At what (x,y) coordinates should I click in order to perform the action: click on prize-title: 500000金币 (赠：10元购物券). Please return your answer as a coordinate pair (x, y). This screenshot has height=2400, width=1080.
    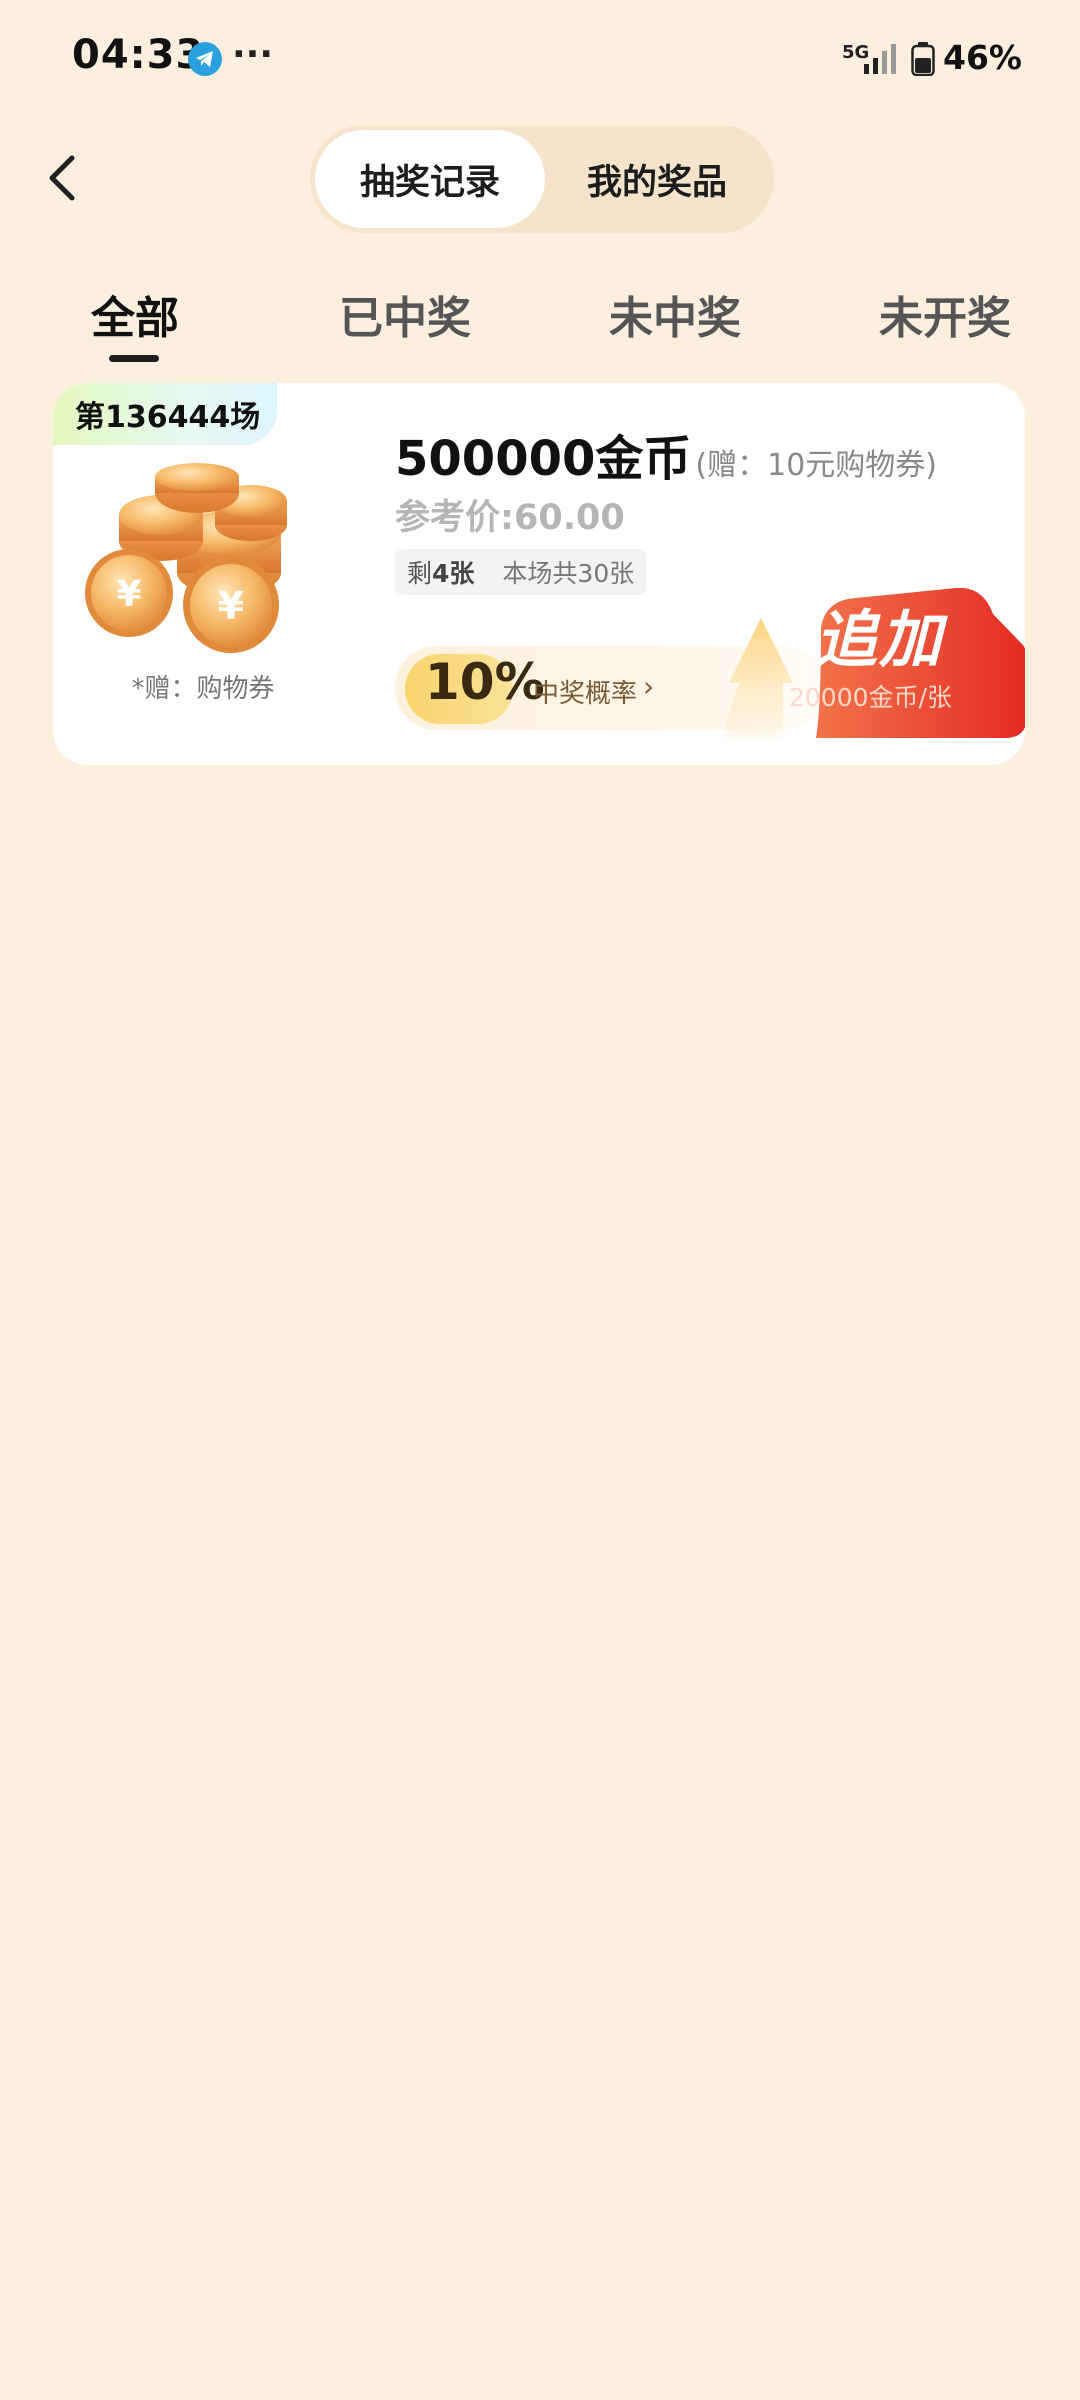
    Looking at the image, I should click on (666, 454).